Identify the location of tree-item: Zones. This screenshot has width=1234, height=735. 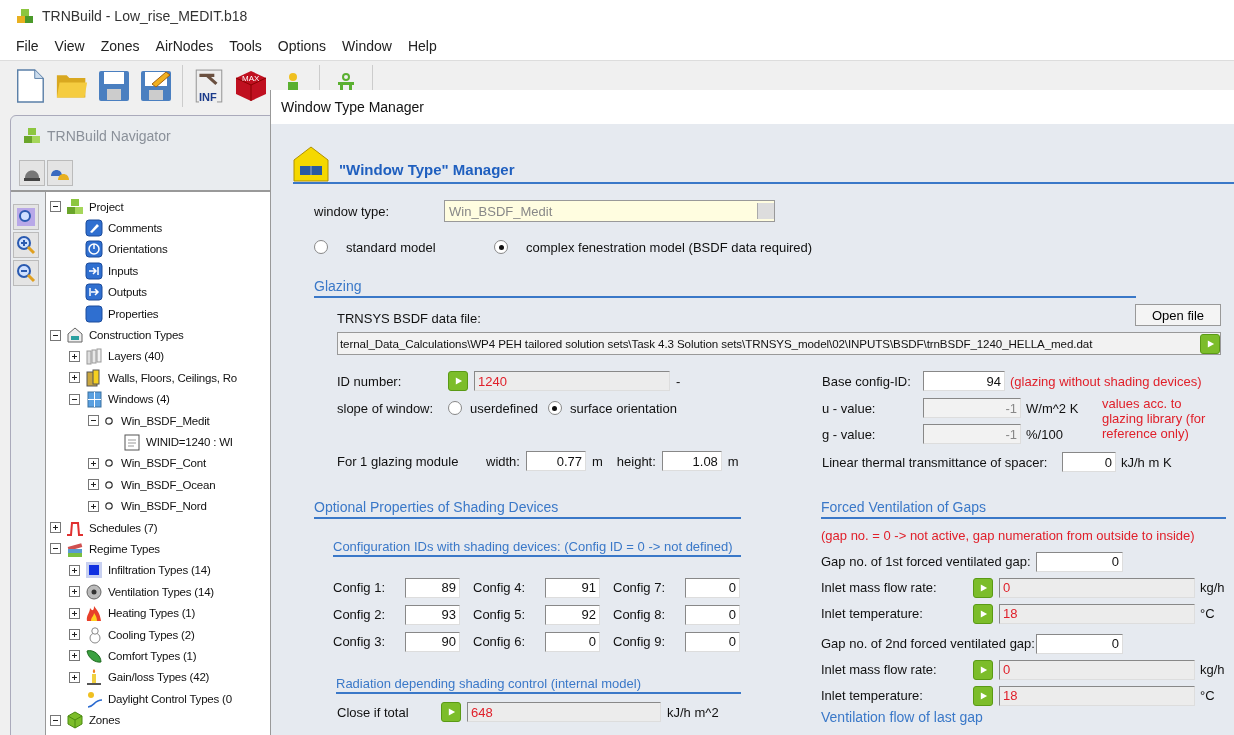
(104, 720).